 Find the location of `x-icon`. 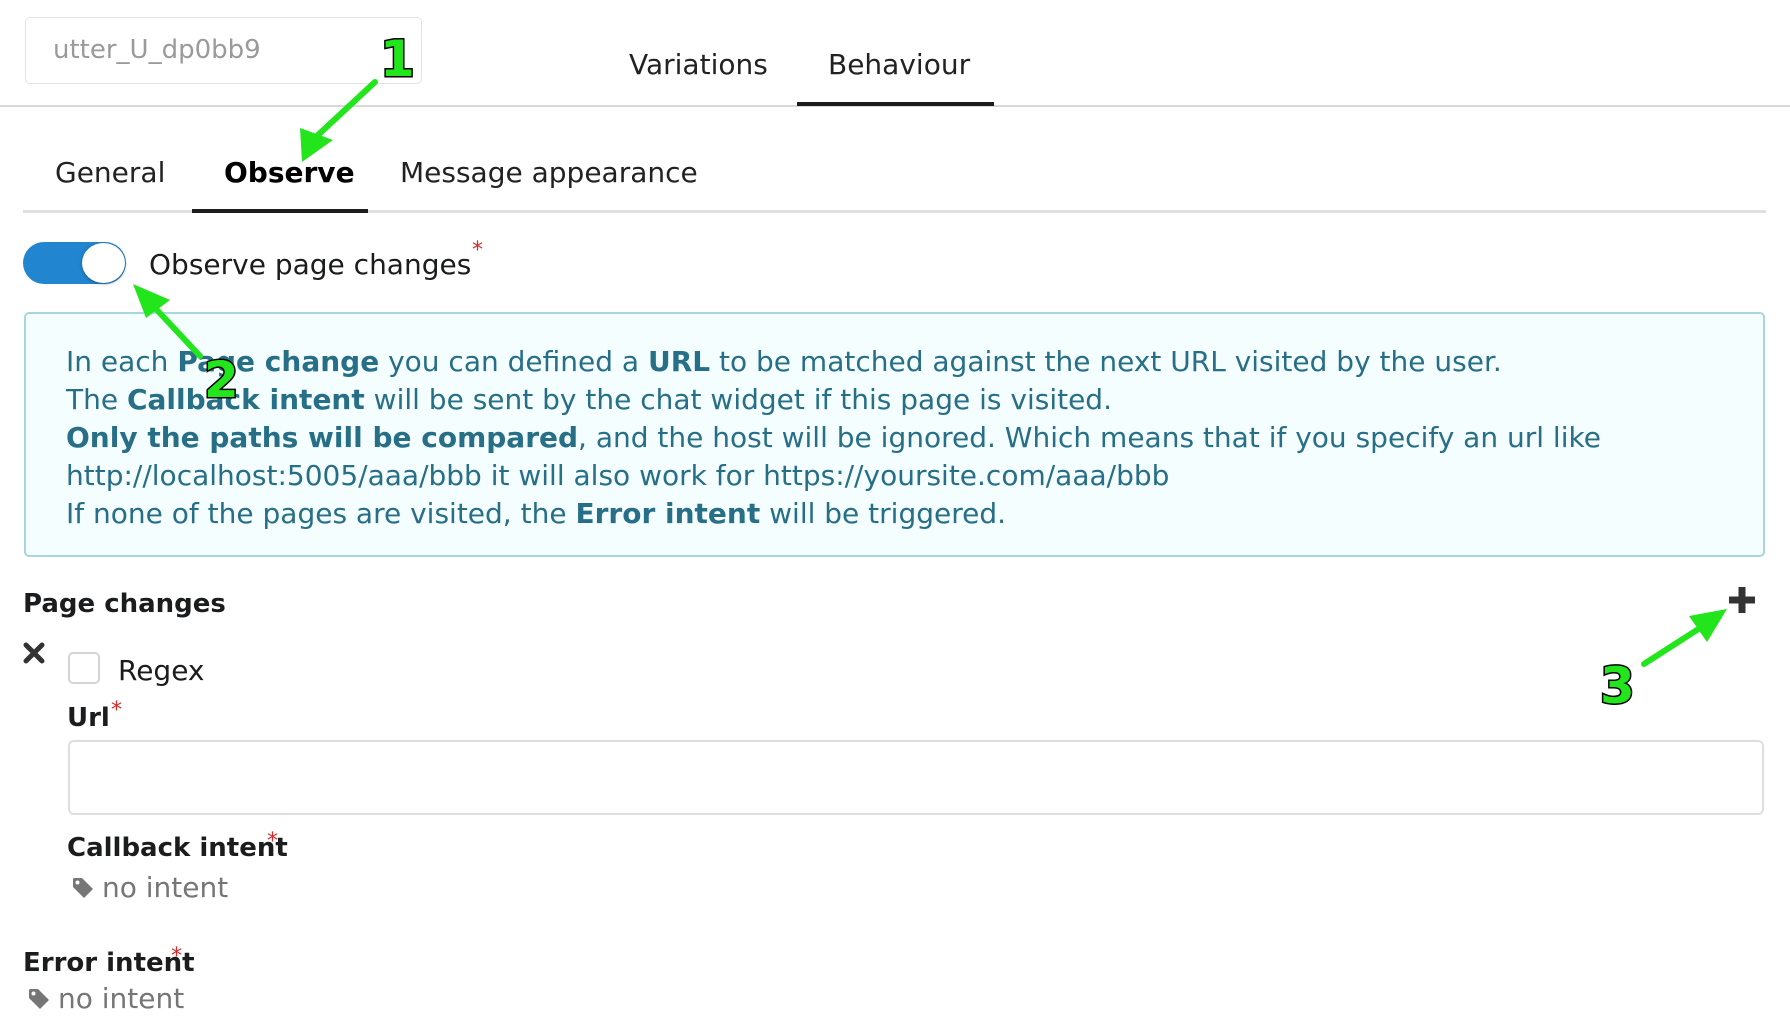

x-icon is located at coordinates (34, 653).